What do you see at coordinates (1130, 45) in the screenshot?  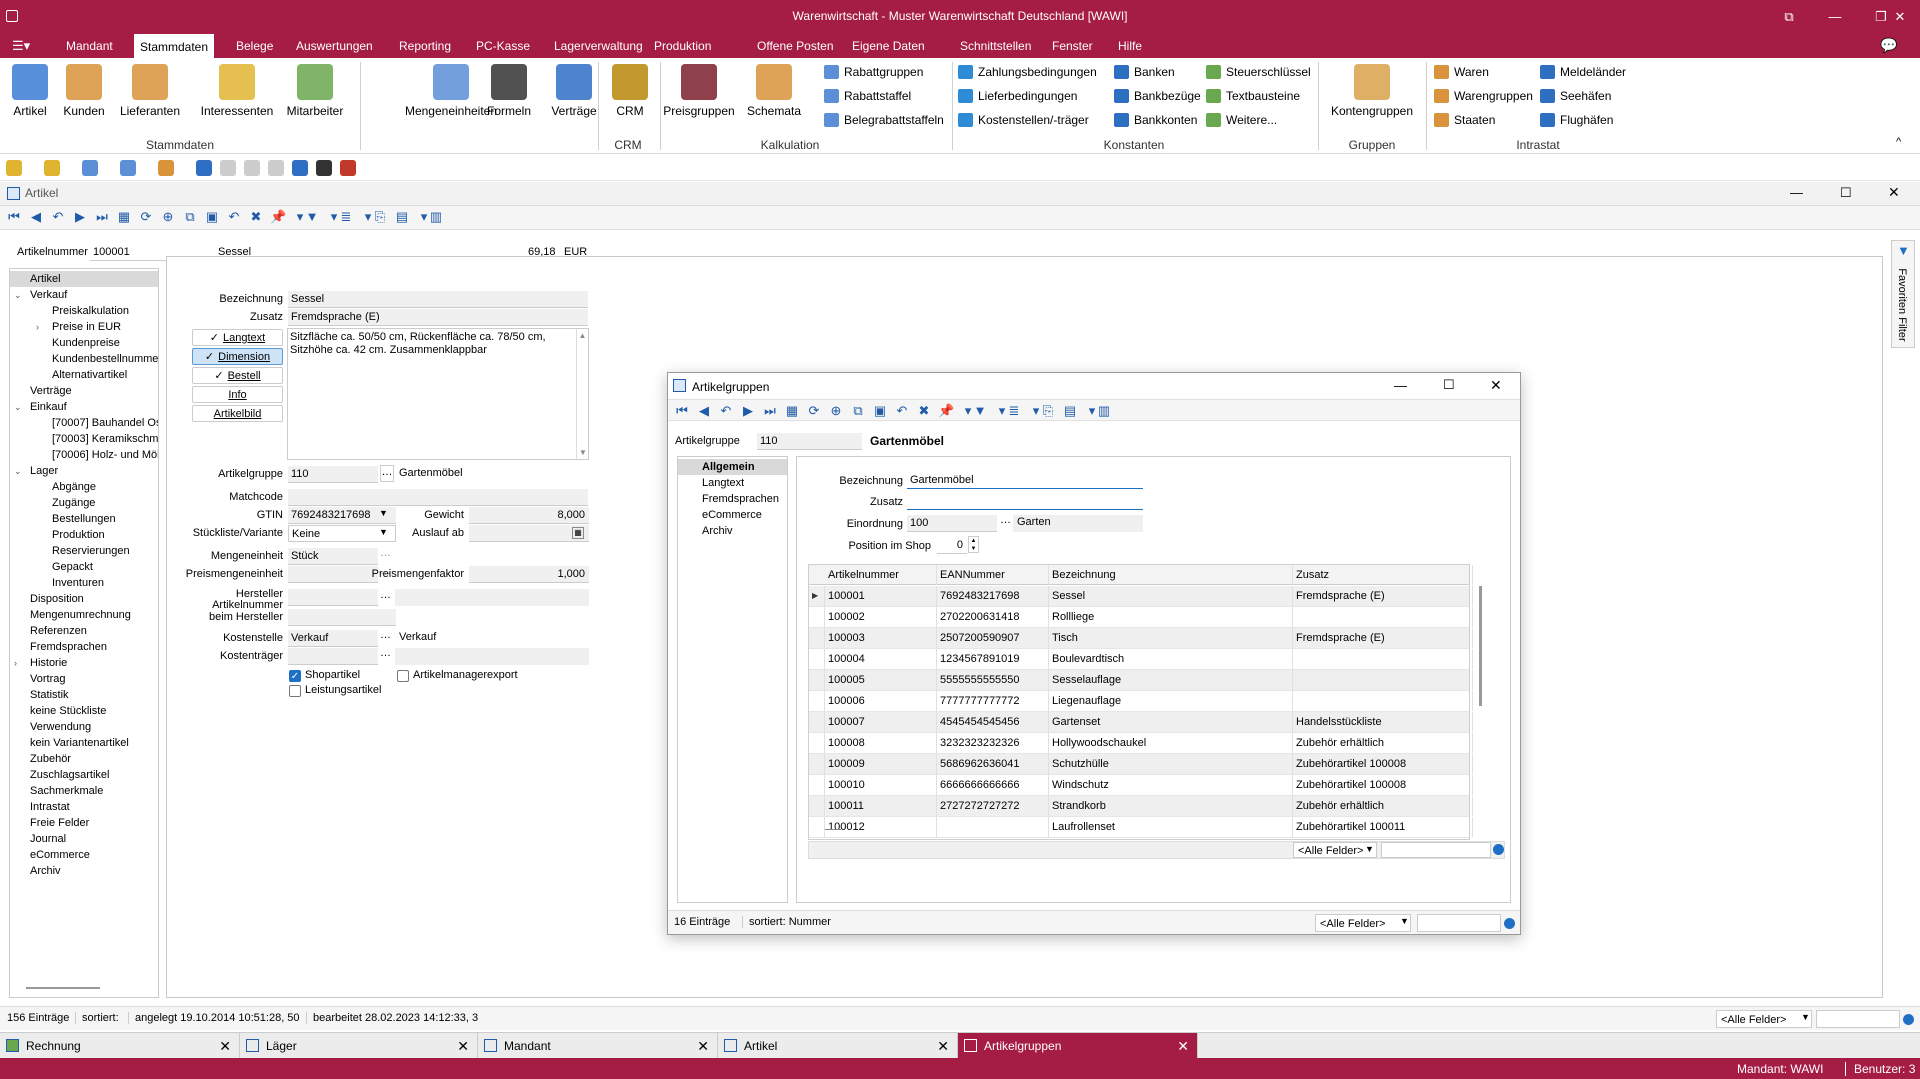 I see `menu-12: Hilfe` at bounding box center [1130, 45].